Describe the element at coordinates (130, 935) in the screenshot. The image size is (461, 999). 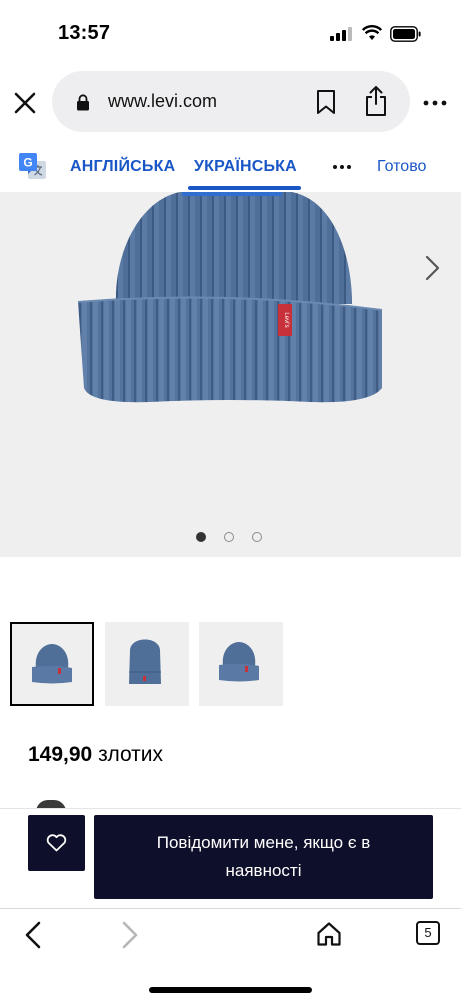
I see `forward-arrow-icon` at that location.